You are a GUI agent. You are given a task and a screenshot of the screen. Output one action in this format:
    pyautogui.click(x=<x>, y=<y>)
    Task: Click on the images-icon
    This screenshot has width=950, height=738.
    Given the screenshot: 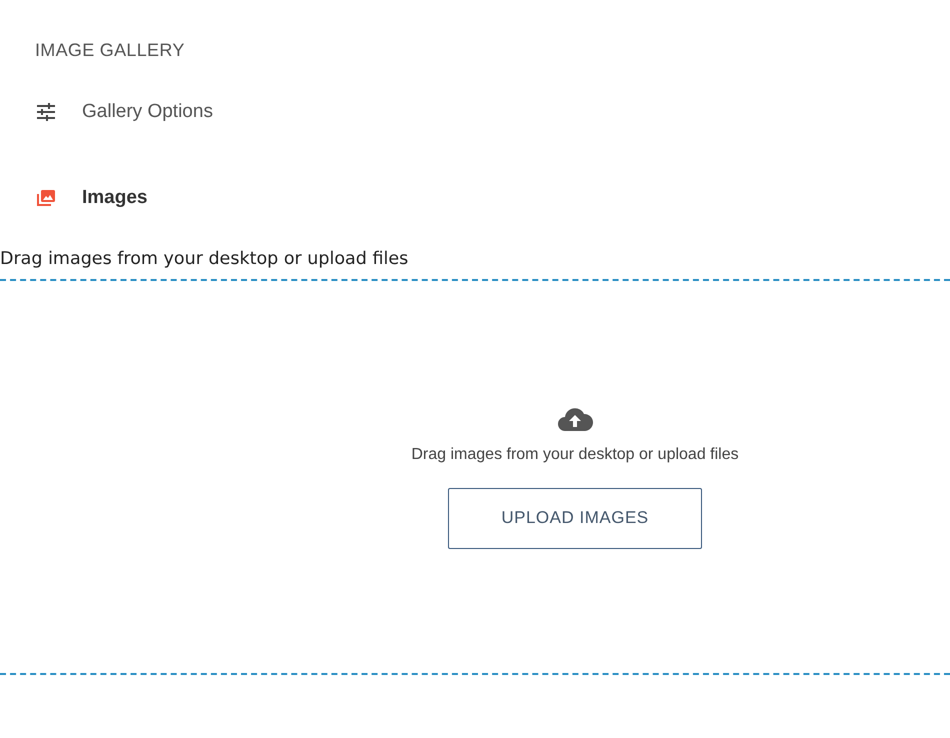 What is the action you would take?
    pyautogui.click(x=46, y=198)
    